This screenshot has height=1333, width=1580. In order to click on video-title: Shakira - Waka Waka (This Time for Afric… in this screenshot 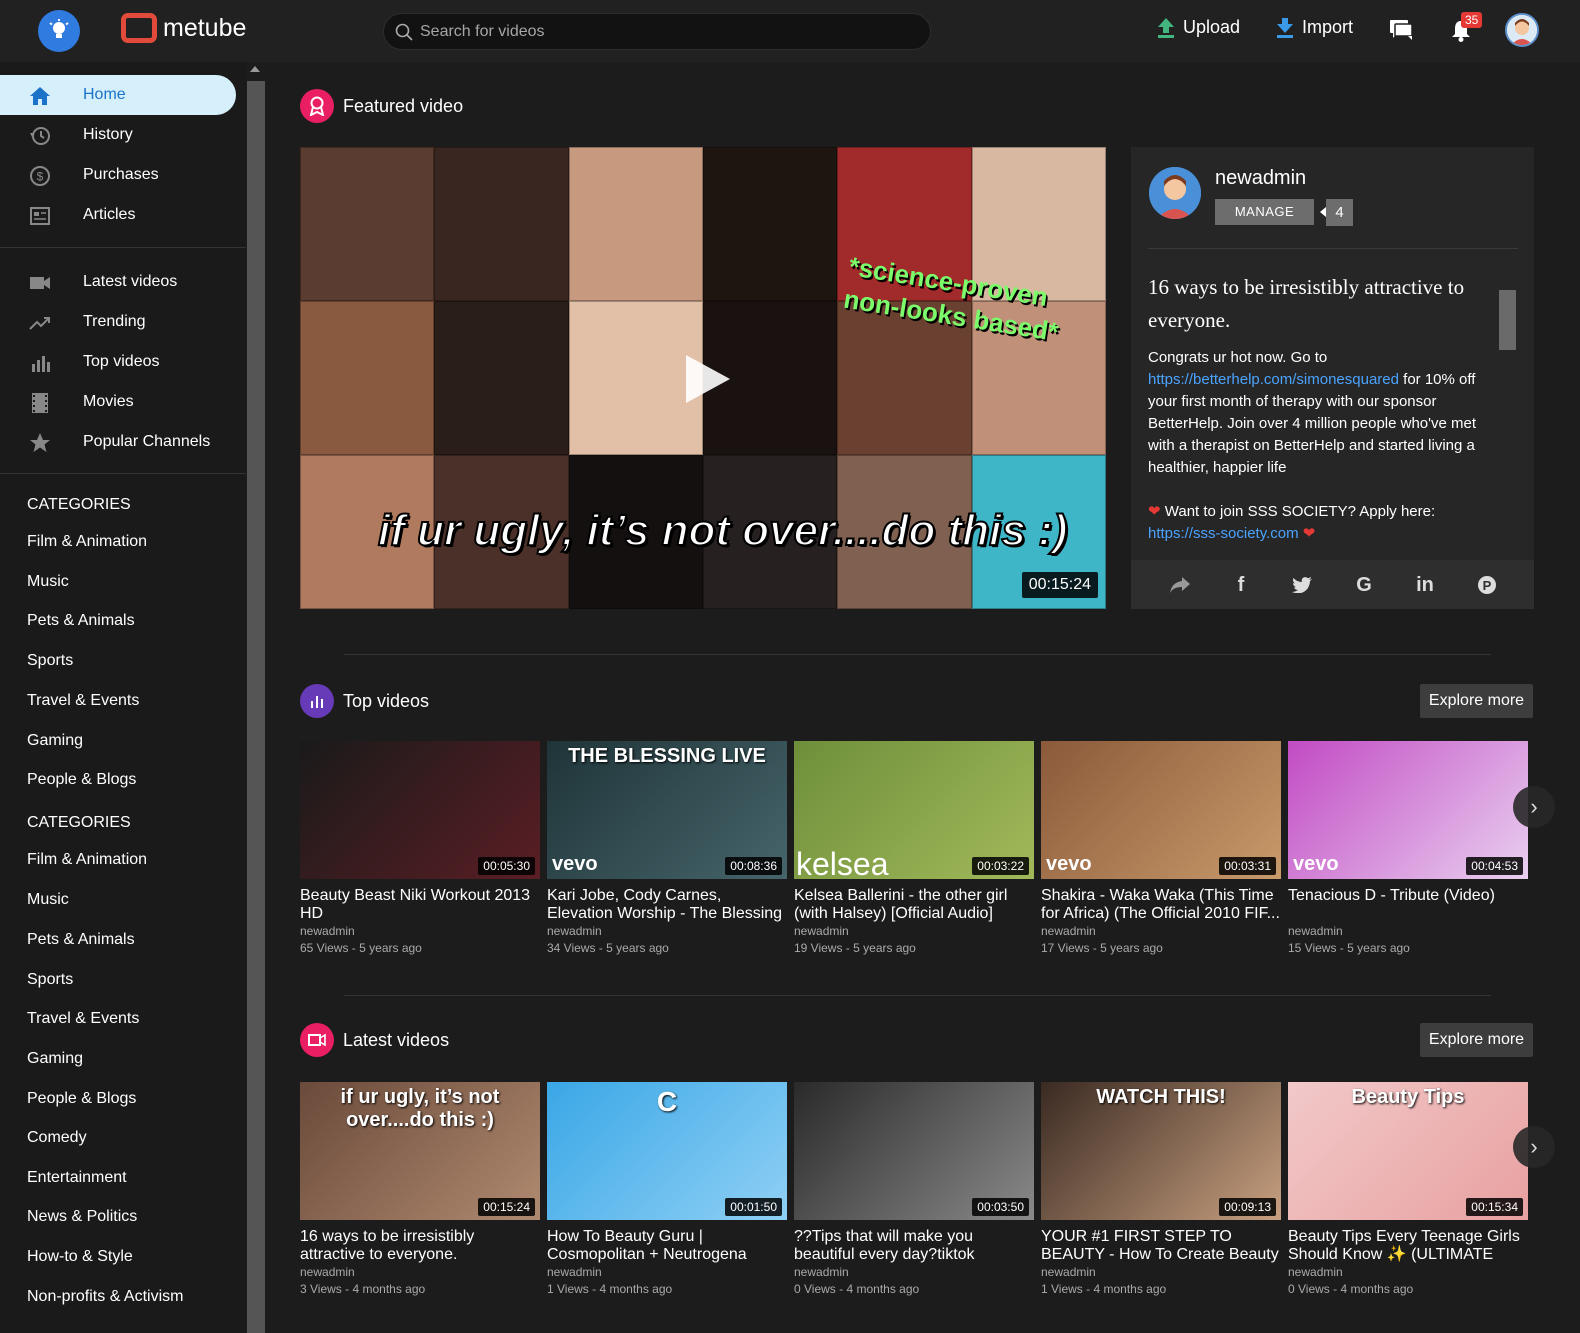, I will do `click(1161, 905)`.